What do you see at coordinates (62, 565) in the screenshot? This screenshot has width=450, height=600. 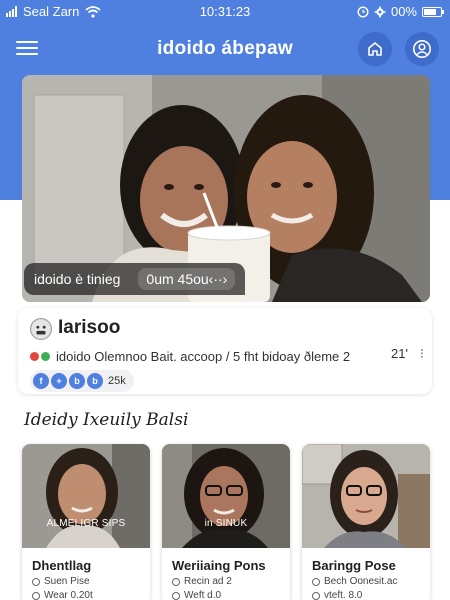 I see `card-name: Dhentllag` at bounding box center [62, 565].